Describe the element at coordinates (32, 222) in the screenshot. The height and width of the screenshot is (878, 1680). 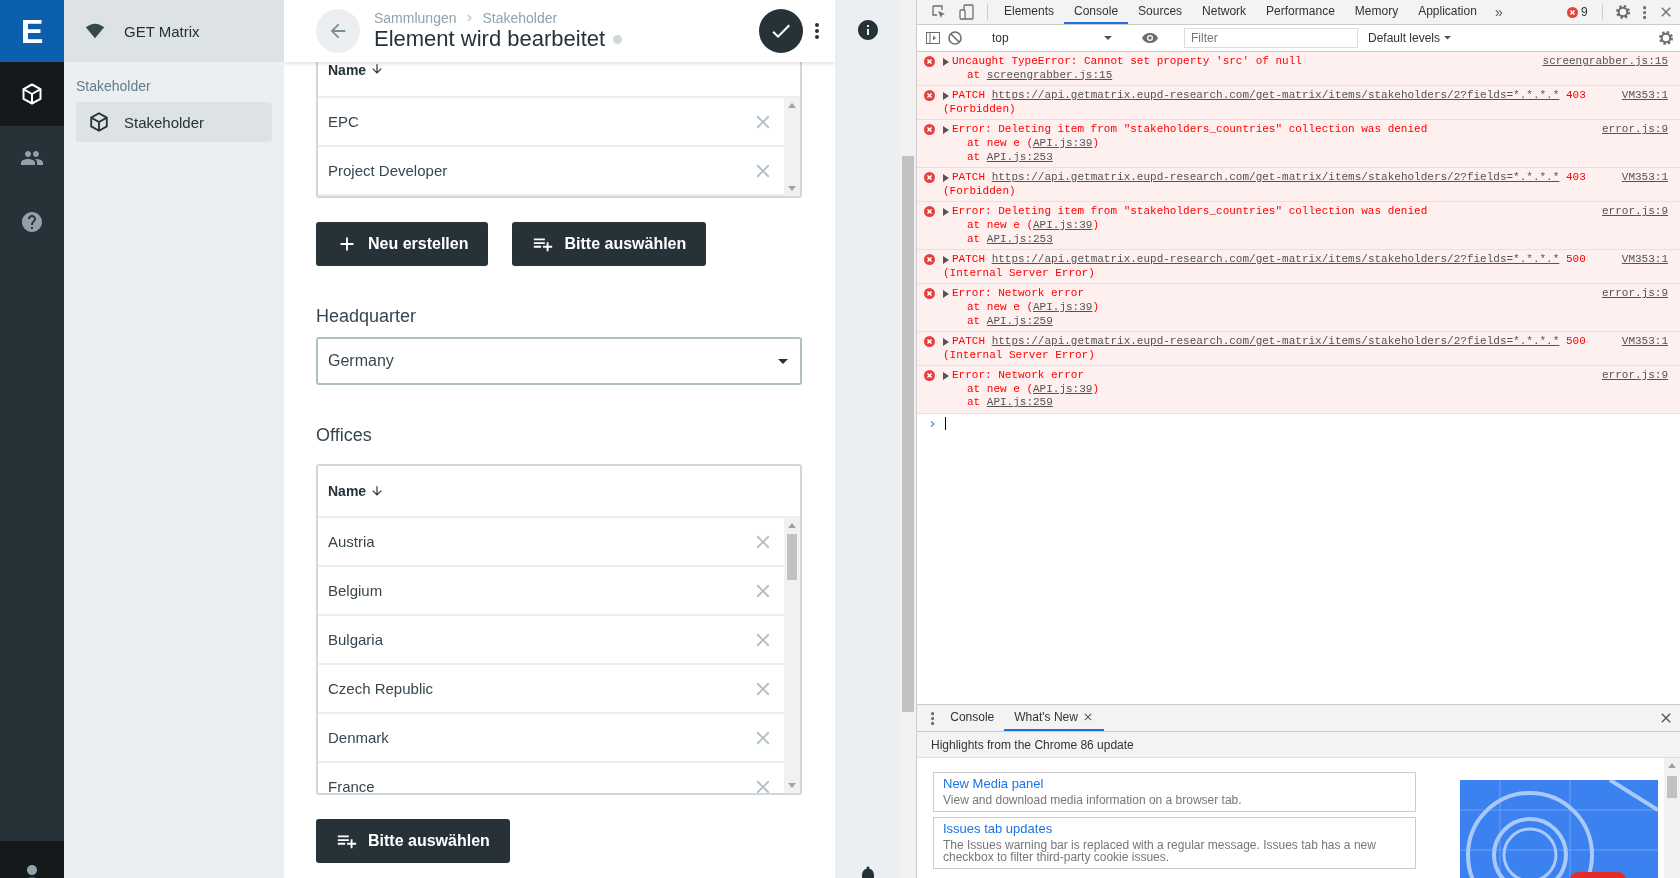
I see `help-icon` at that location.